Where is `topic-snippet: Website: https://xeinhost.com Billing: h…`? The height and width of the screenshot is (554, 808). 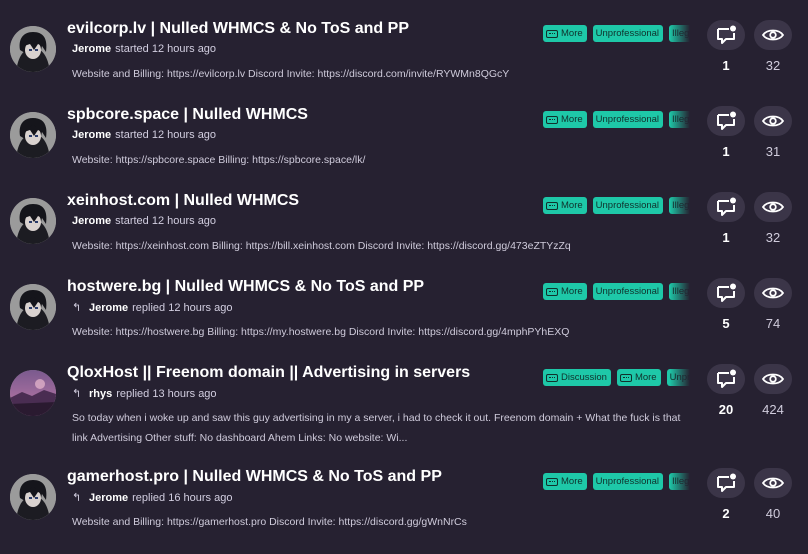
topic-snippet: Website: https://xeinhost.com Billing: h… is located at coordinates (321, 246).